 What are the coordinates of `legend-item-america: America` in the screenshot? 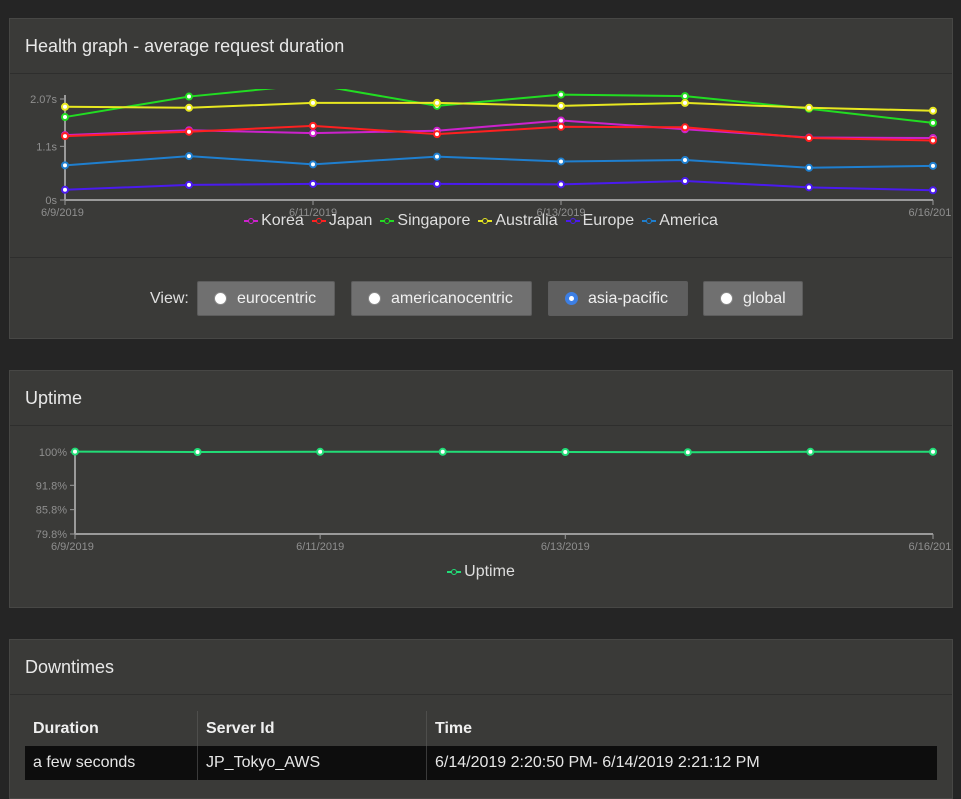 It's located at (680, 221).